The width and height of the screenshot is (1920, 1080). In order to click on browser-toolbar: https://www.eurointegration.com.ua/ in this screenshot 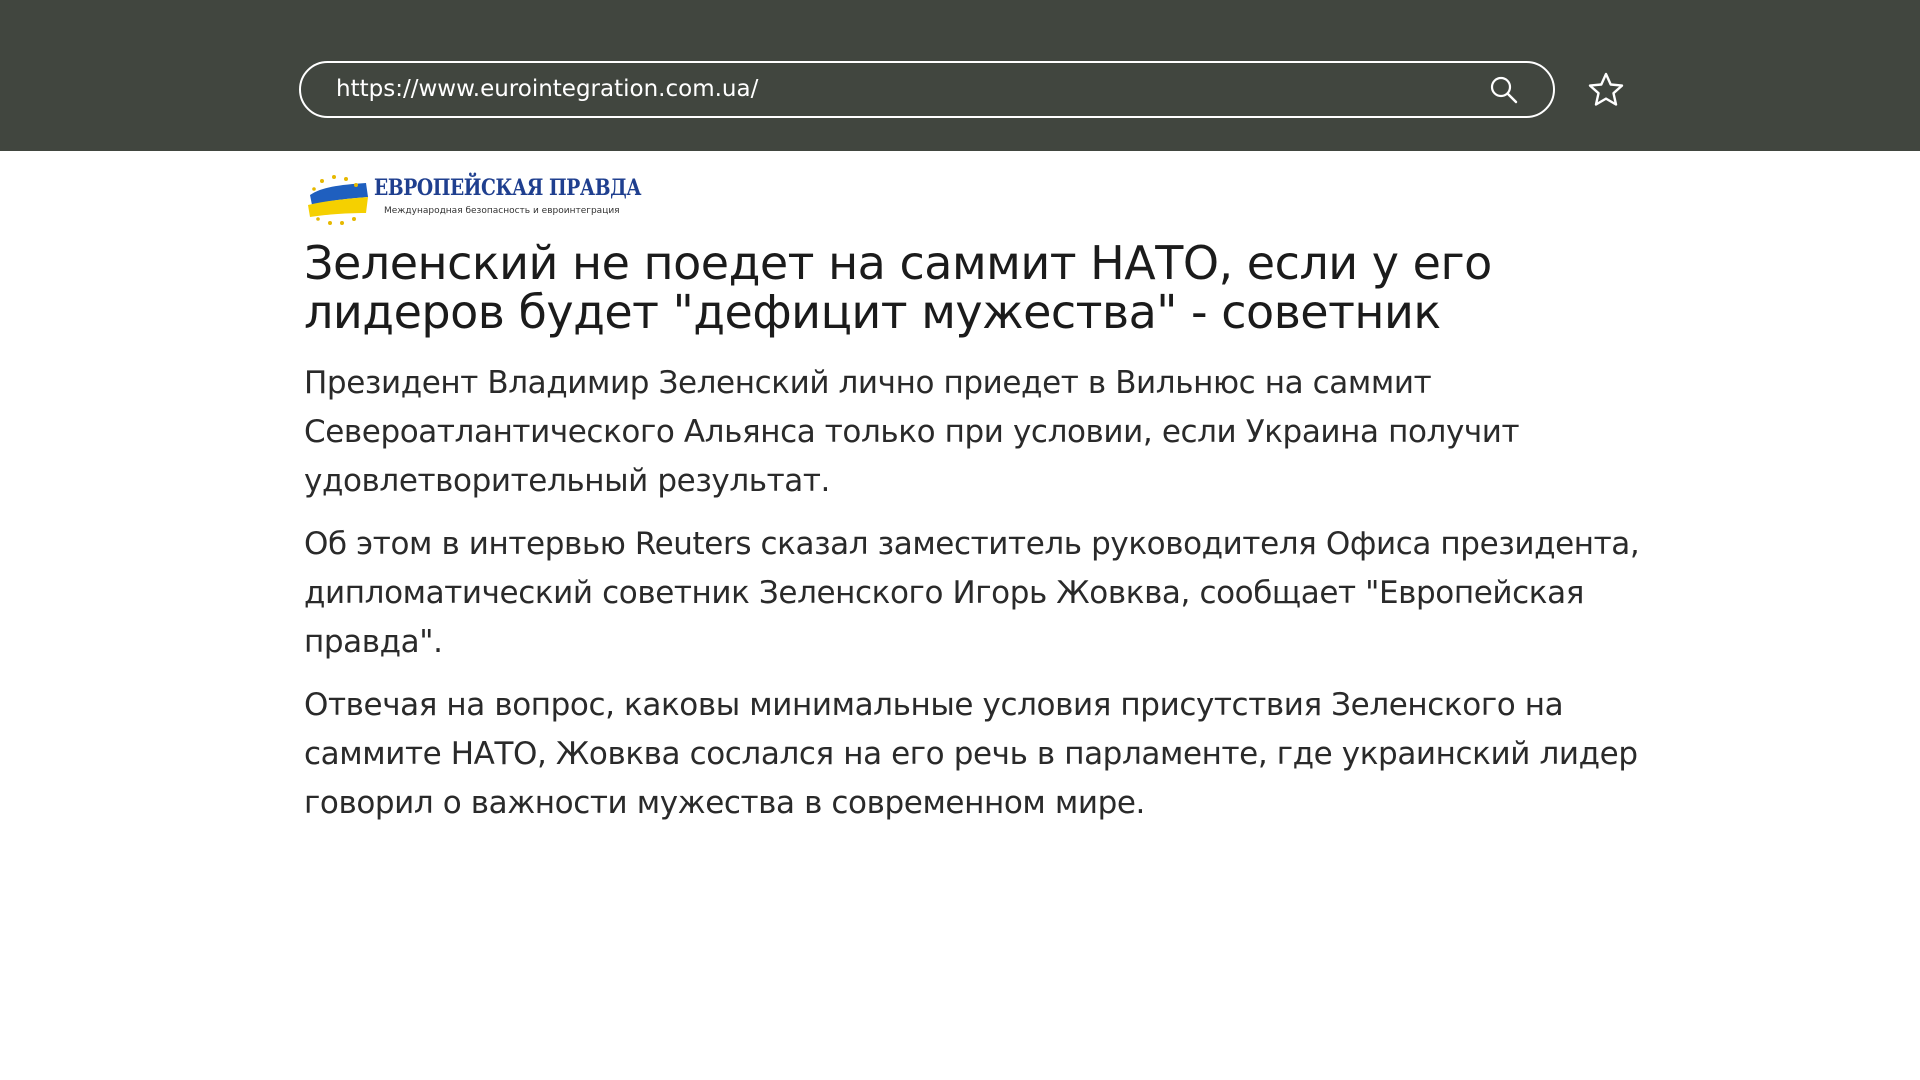, I will do `click(960, 75)`.